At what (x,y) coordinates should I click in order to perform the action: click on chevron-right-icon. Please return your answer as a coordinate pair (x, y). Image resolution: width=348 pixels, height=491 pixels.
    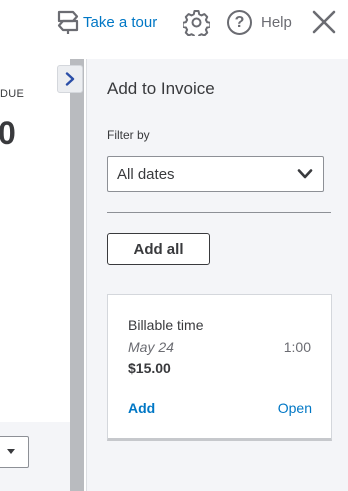
    Looking at the image, I should click on (70, 79).